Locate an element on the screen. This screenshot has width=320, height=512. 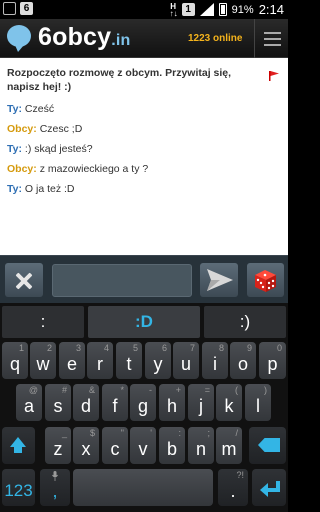
key-l: ) l is located at coordinates (258, 402).